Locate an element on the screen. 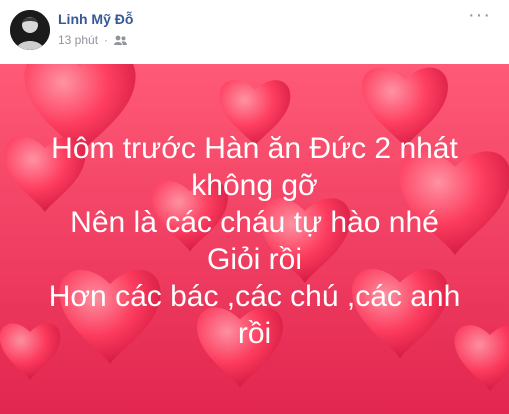  post-text-line: Hôm trước Hàn ăn Đức 2 nhát is located at coordinates (254, 148).